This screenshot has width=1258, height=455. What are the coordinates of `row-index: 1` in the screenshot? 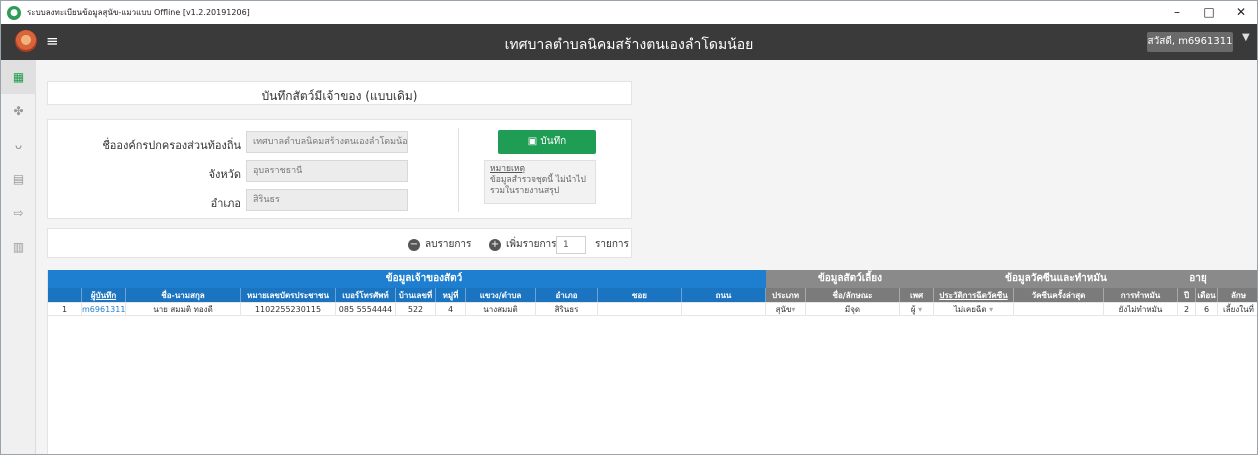 It's located at (65, 309).